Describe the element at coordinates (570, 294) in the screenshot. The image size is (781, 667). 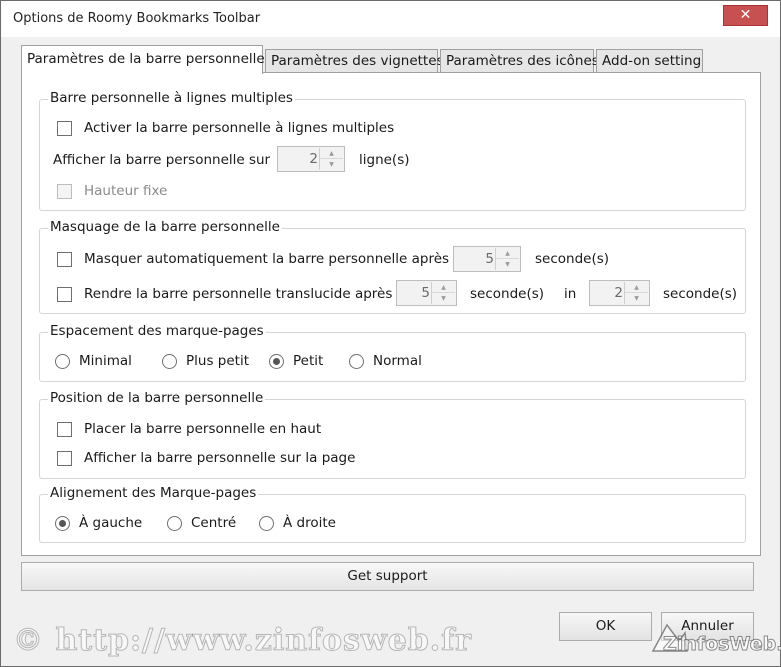
I see `in-label: in` at that location.